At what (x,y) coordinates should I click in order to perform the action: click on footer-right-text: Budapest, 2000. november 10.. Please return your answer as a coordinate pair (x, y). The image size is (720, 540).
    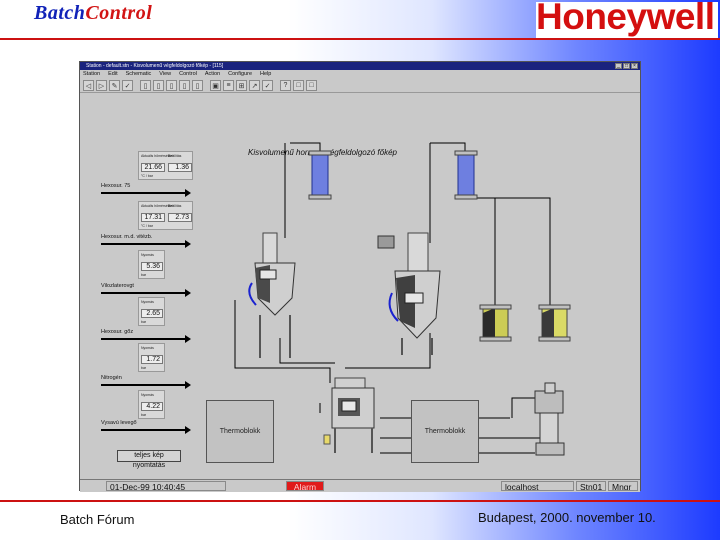
    Looking at the image, I should click on (567, 517).